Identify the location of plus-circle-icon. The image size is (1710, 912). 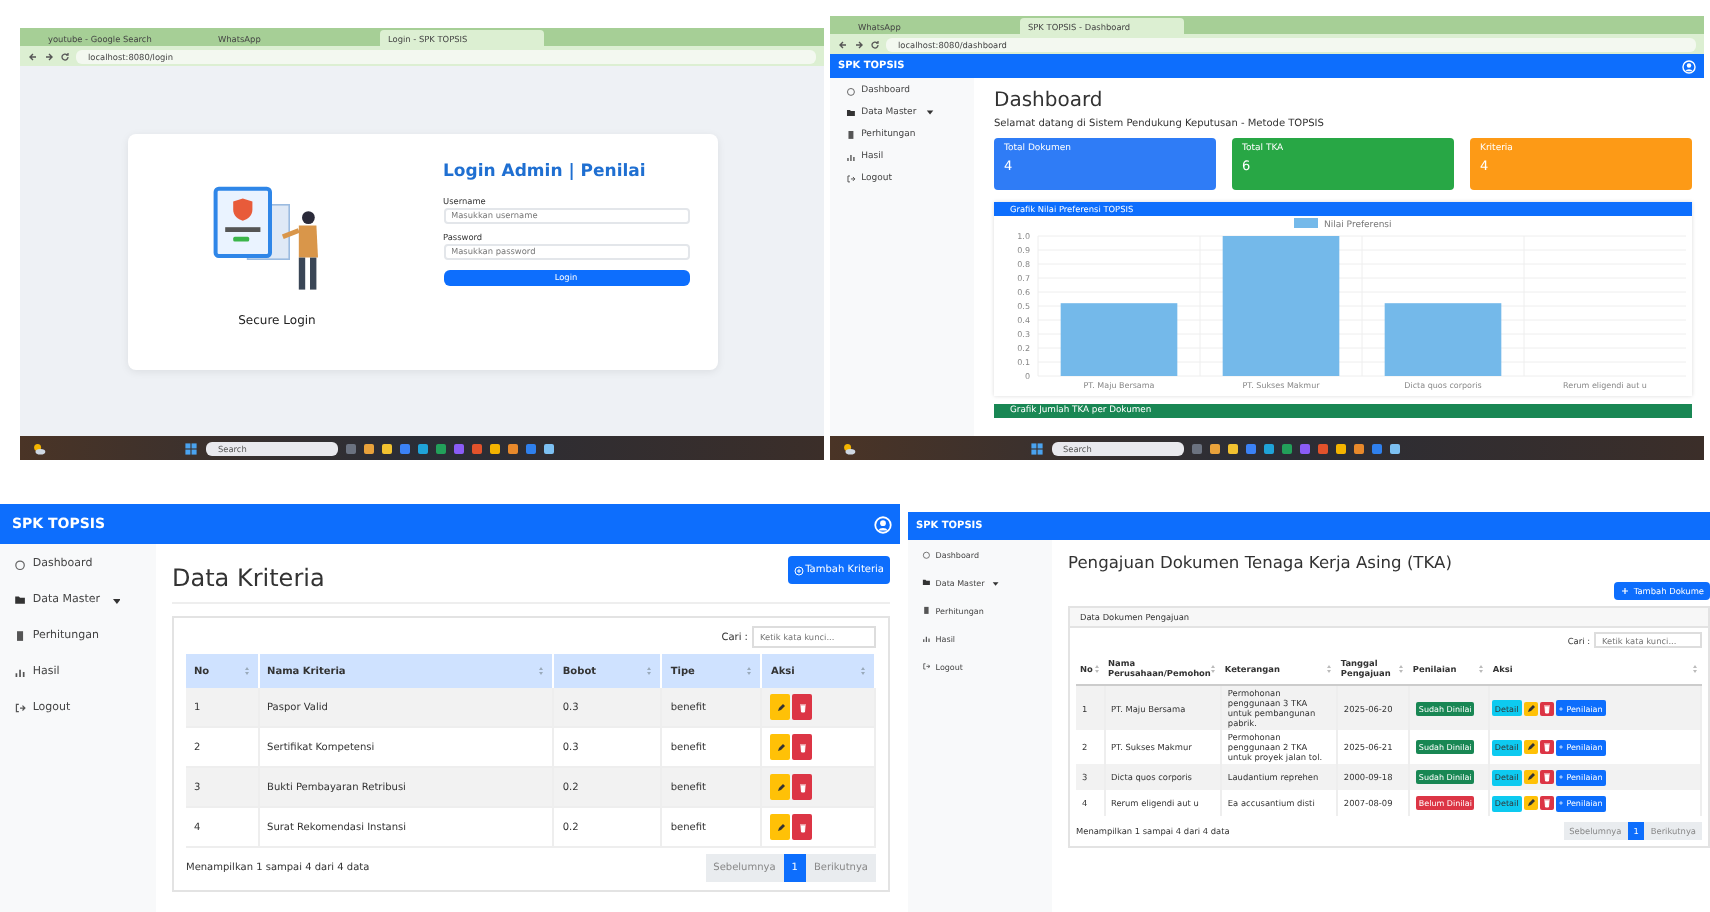
(798, 570).